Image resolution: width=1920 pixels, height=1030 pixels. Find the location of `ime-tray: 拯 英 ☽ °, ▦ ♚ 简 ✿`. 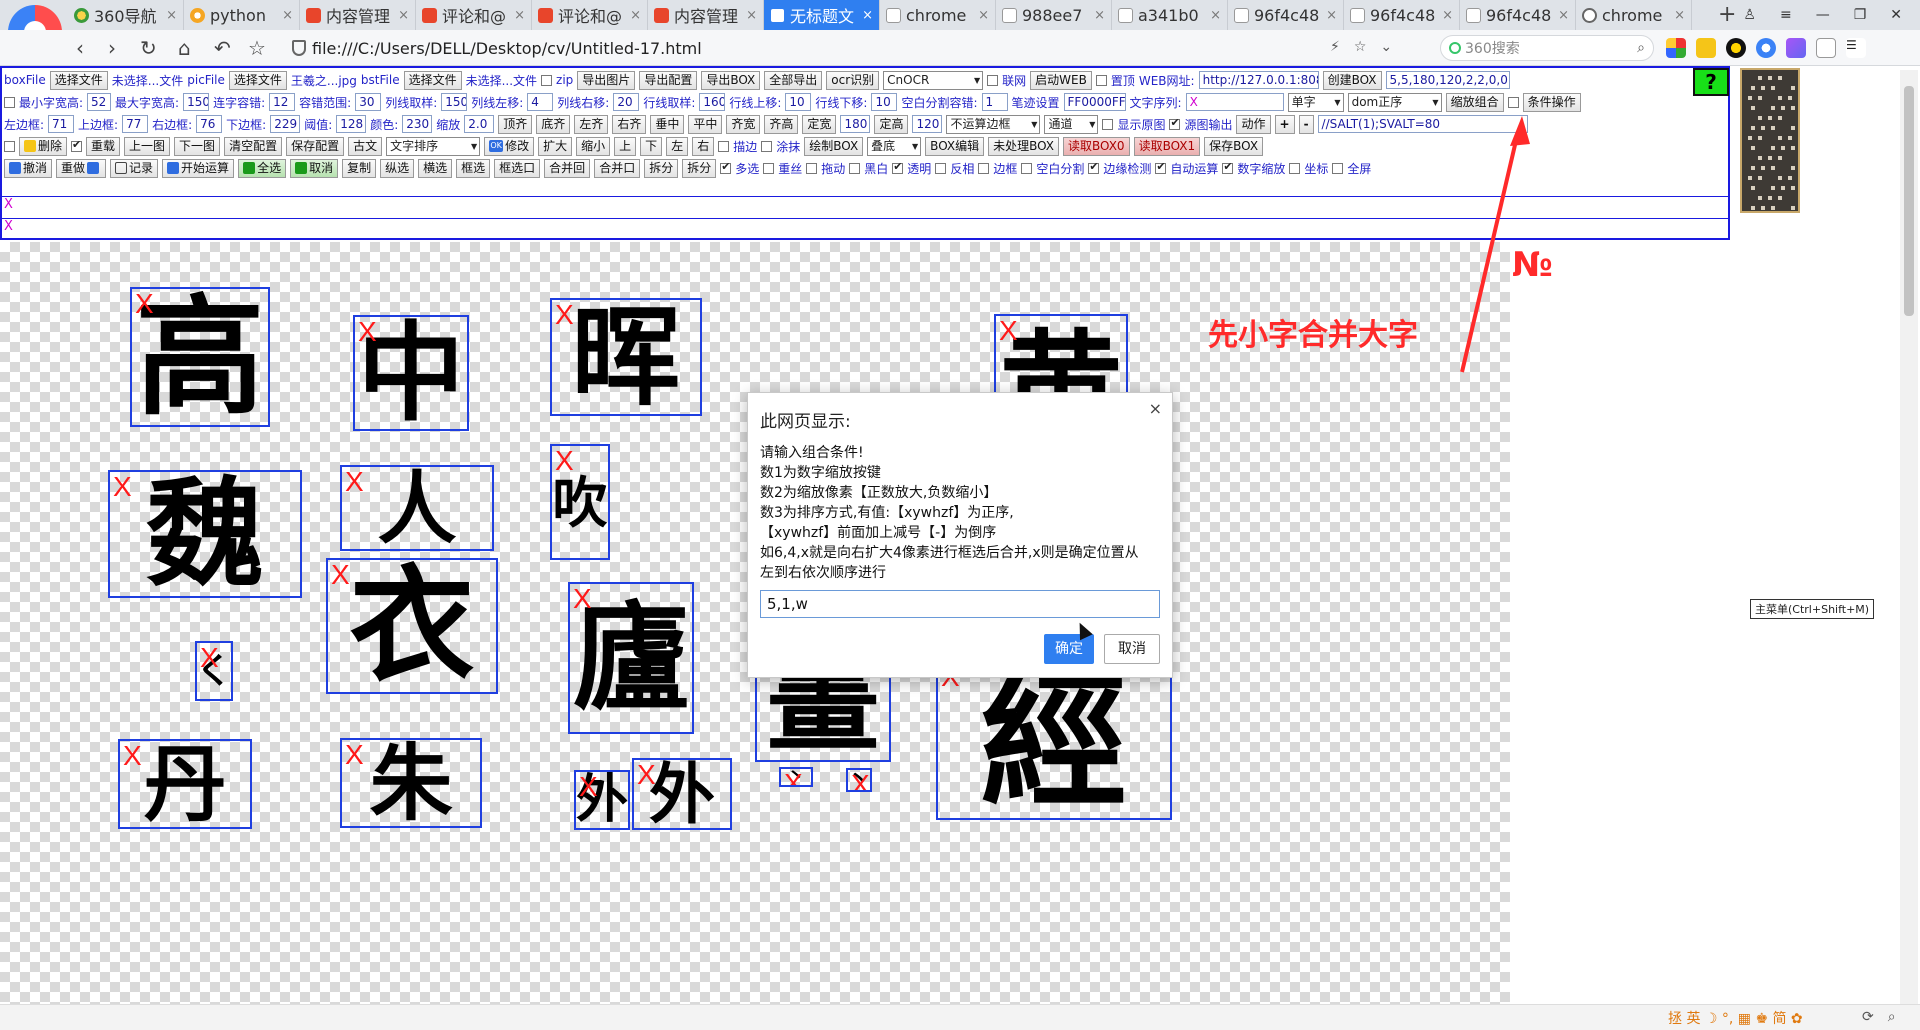

ime-tray: 拯 英 ☽ °, ▦ ♚ 简 ✿ is located at coordinates (1735, 1018).